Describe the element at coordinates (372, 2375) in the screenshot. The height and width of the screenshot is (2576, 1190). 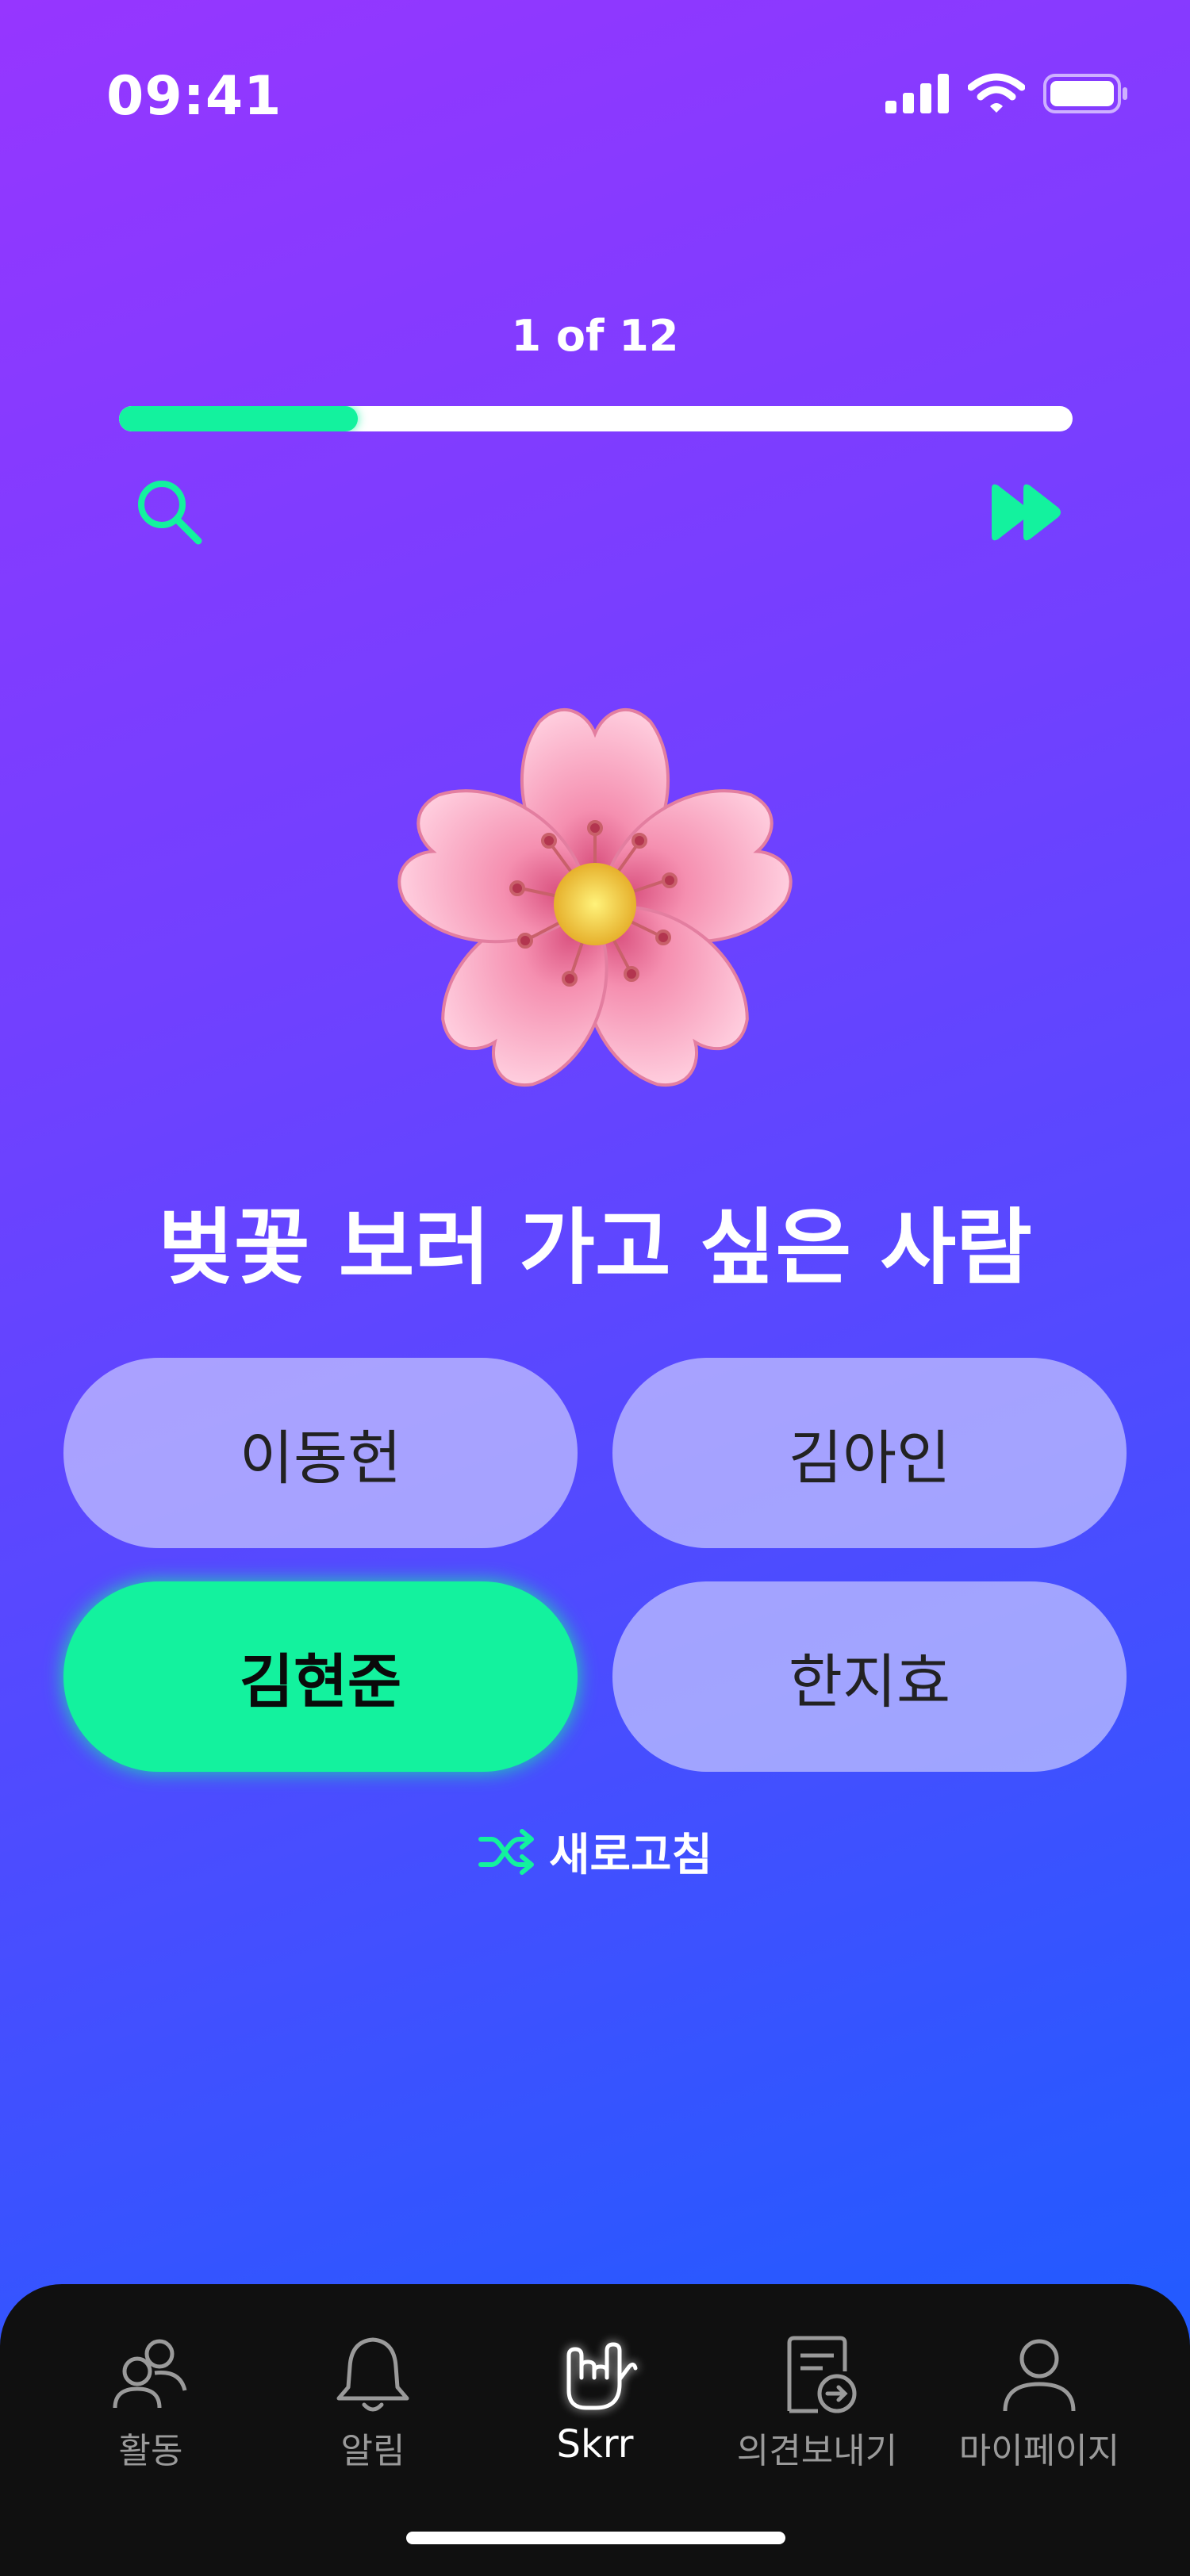
I see `bell-icon` at that location.